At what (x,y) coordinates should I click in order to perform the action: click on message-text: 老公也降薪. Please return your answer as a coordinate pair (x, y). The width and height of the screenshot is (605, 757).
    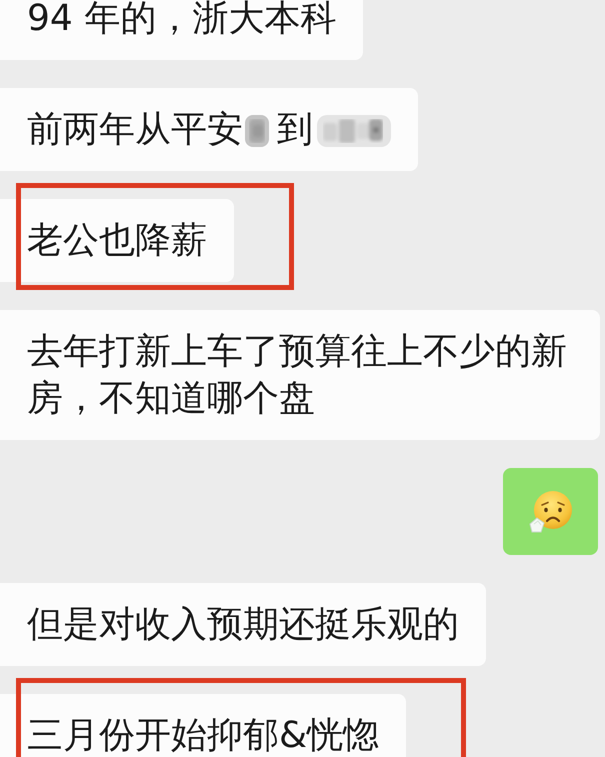
    Looking at the image, I should click on (117, 240).